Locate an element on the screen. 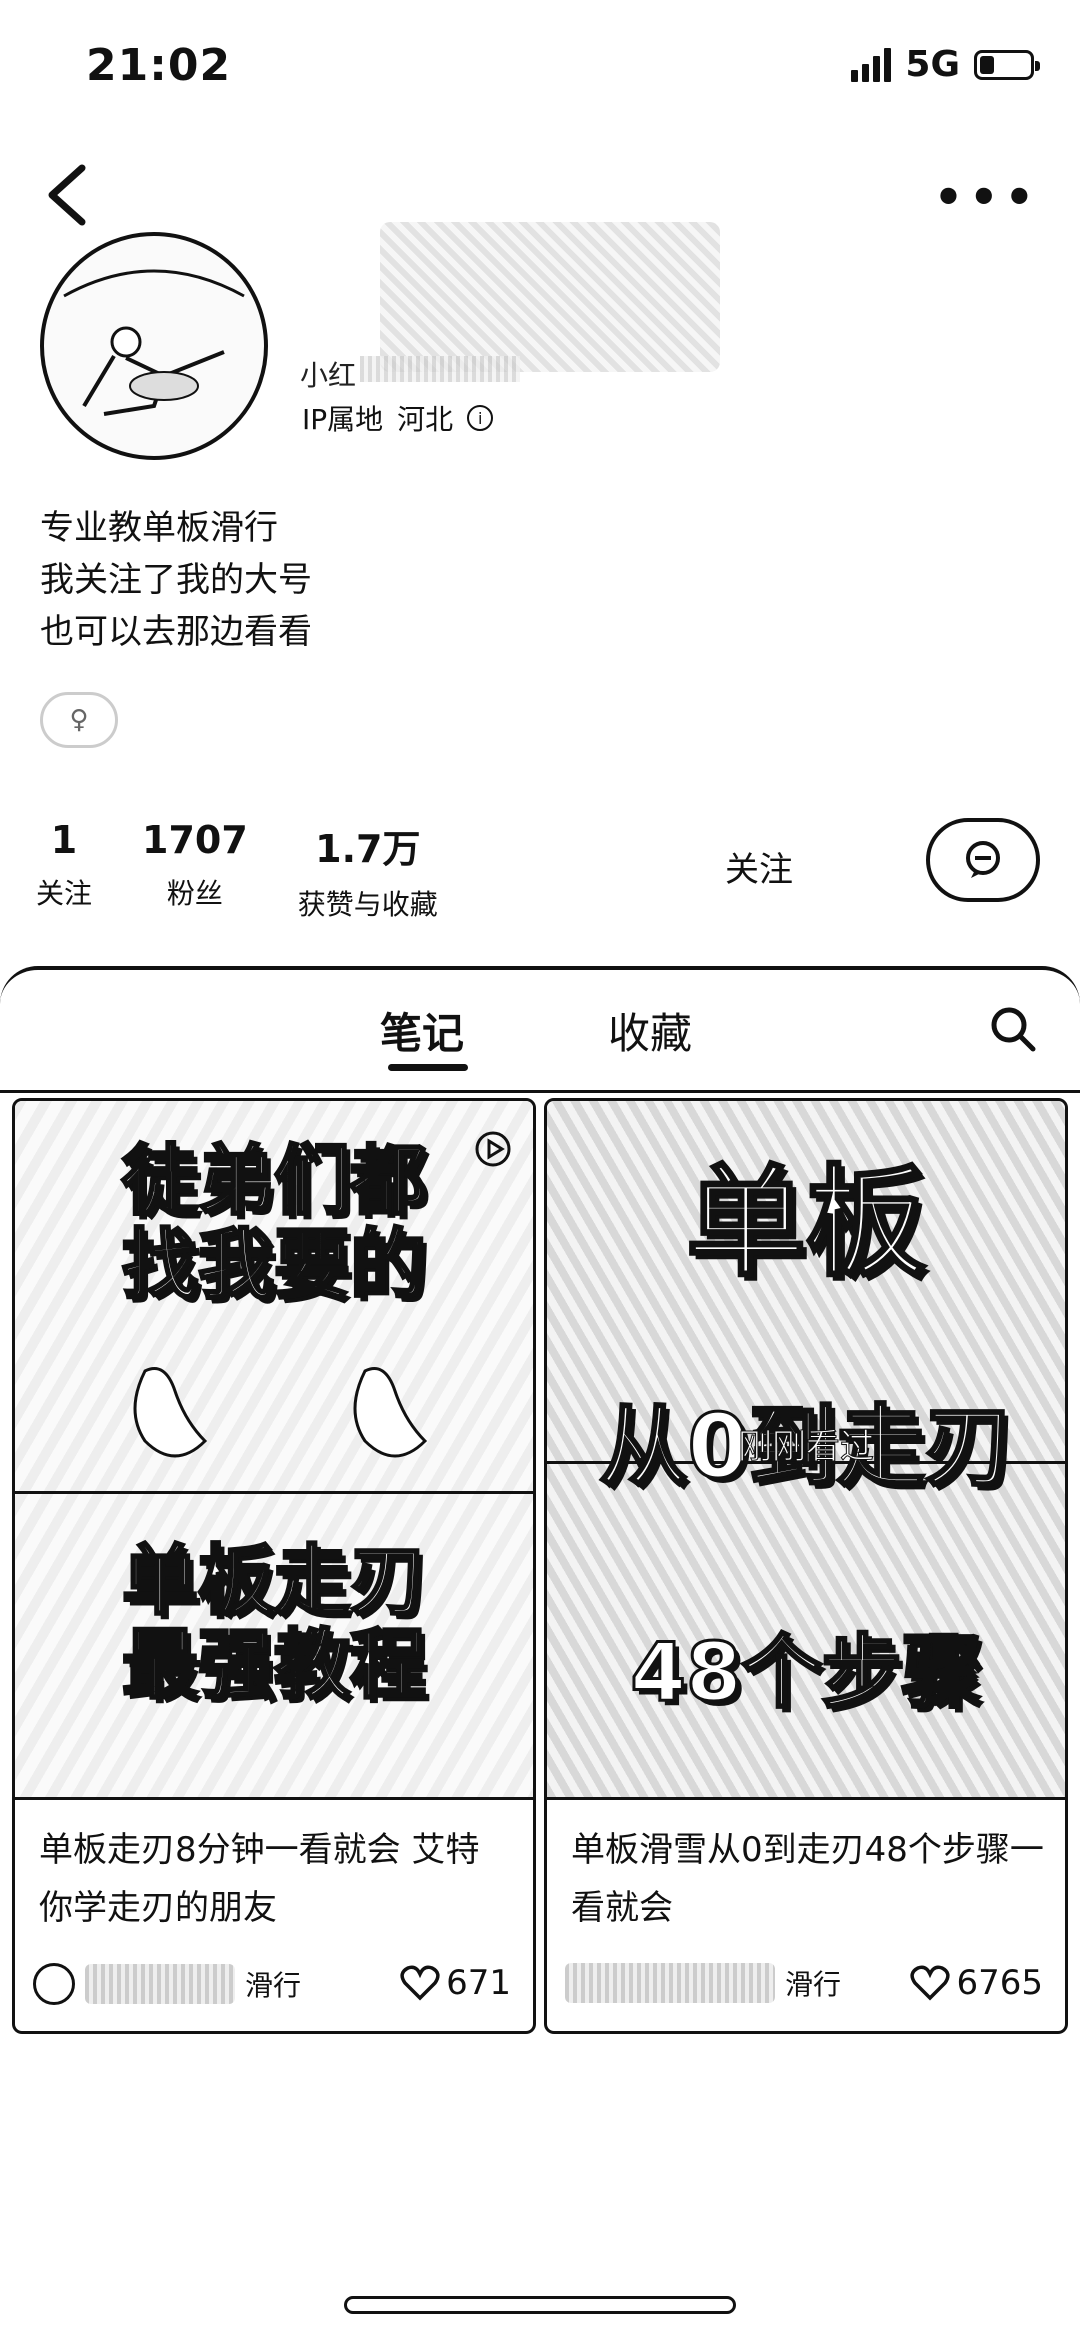  search-icon is located at coordinates (1013, 1029).